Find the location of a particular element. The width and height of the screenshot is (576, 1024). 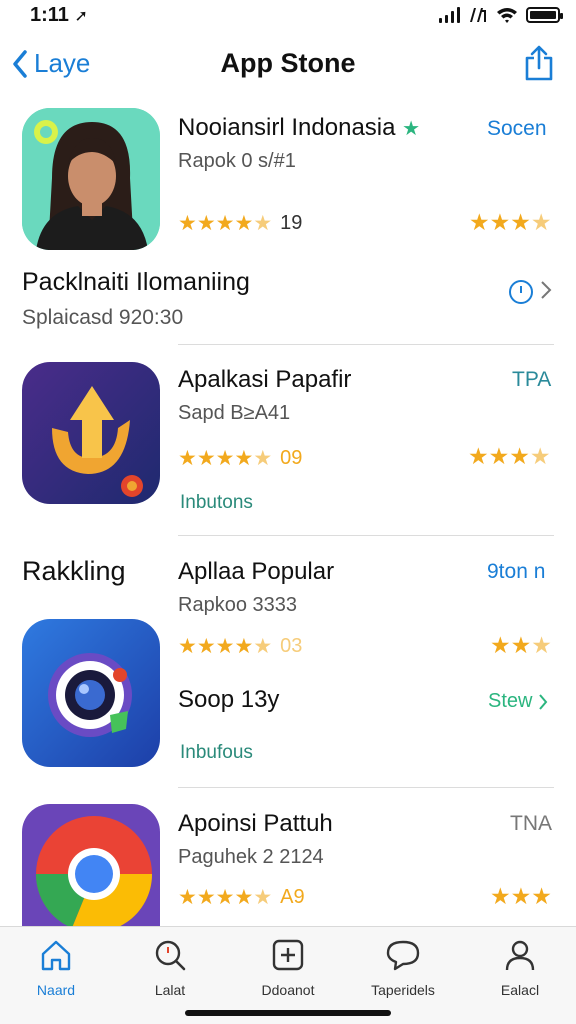

tab-home: Naard is located at coordinates (56, 967).